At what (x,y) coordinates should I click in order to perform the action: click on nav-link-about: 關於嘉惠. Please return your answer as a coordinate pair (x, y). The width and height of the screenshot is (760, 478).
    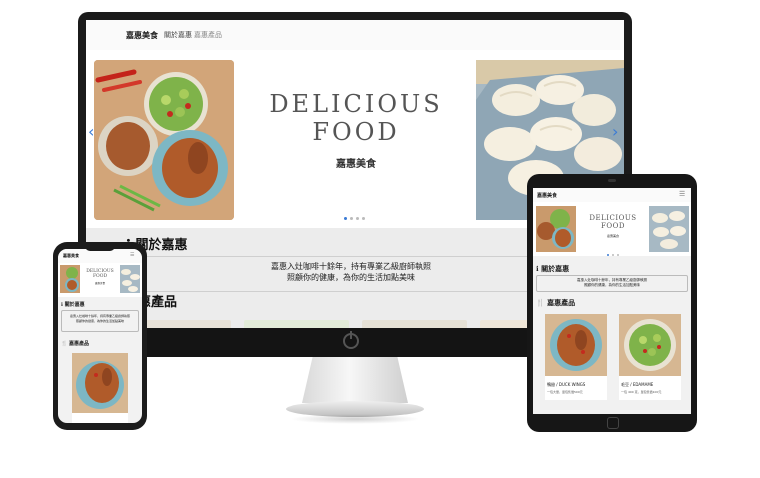
    Looking at the image, I should click on (178, 35).